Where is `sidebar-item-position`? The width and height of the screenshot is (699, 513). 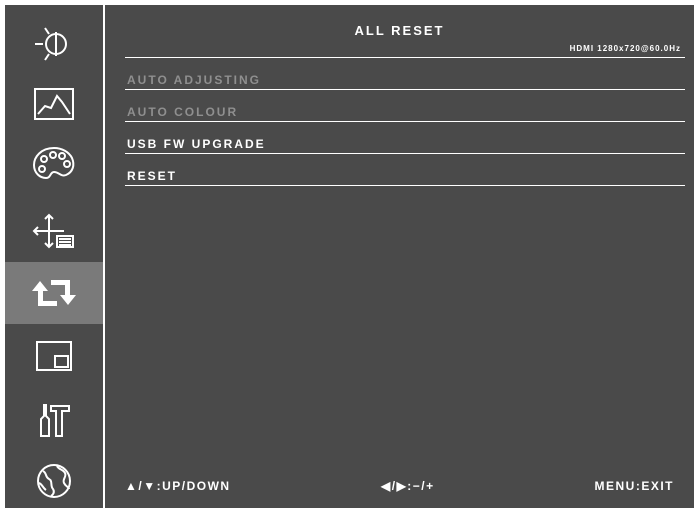 sidebar-item-position is located at coordinates (54, 232).